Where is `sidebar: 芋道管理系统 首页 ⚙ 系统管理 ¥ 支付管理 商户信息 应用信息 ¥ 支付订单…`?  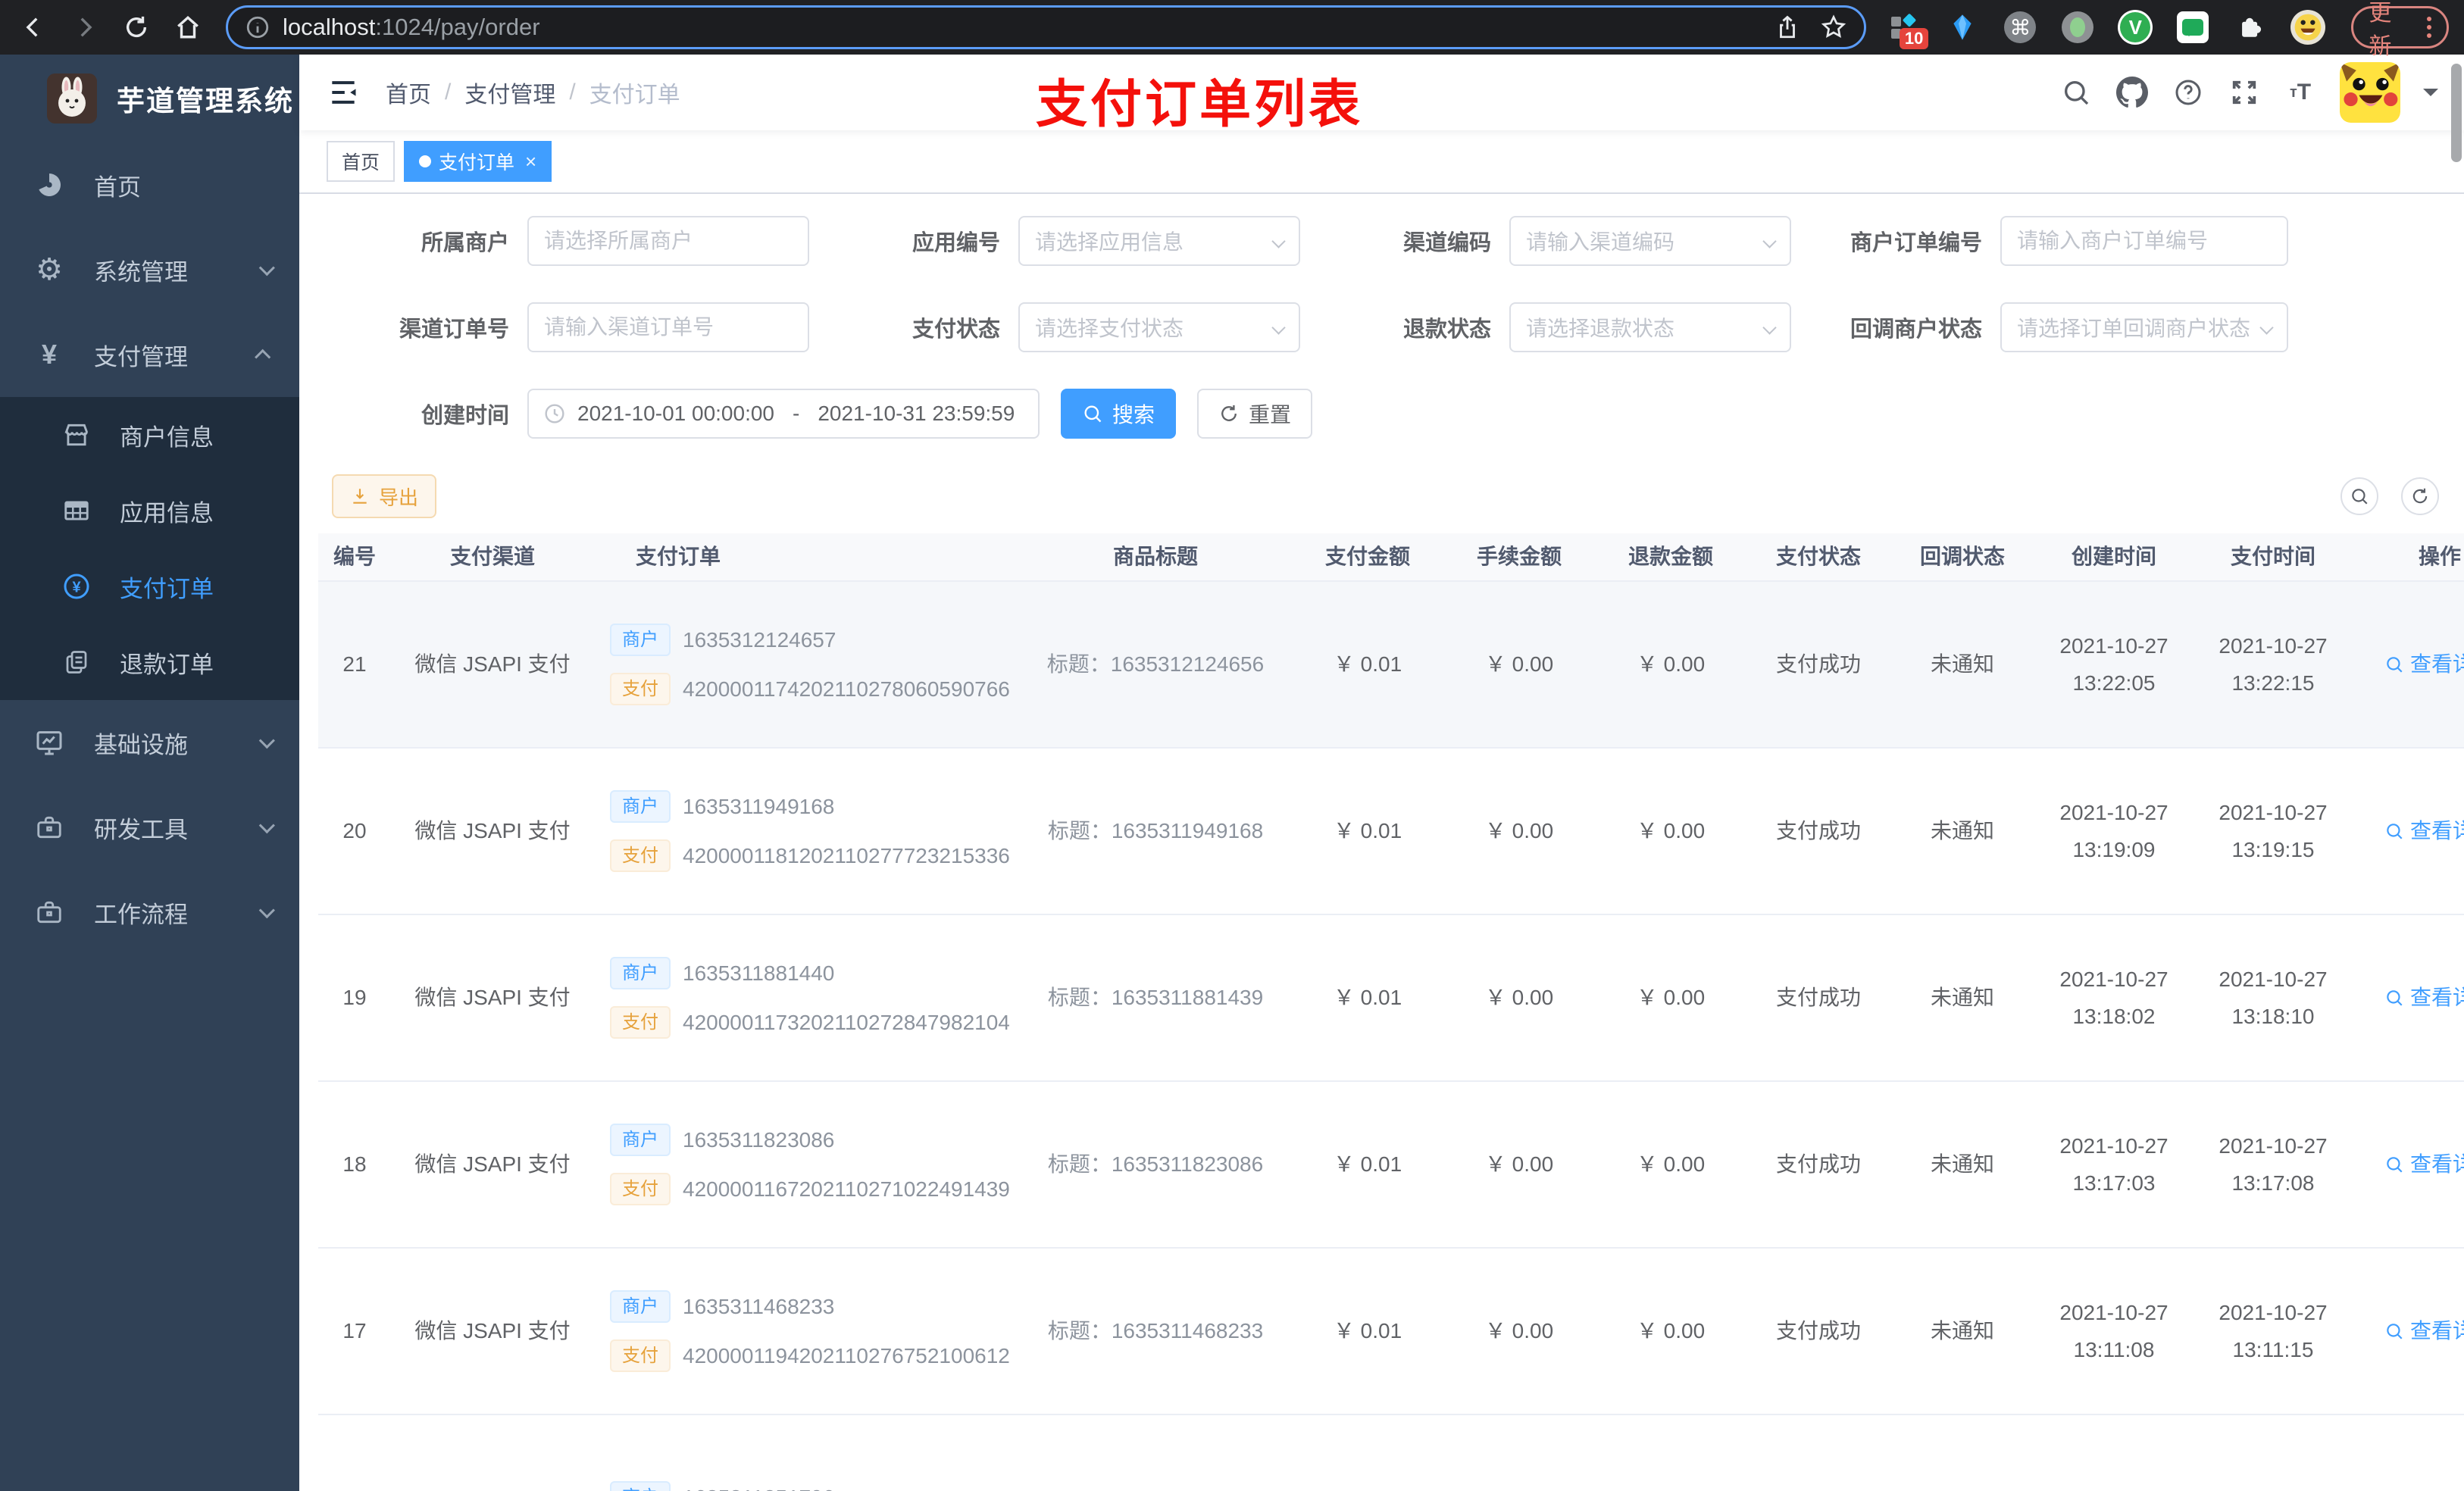 sidebar: 芋道管理系统 首页 ⚙ 系统管理 ¥ 支付管理 商户信息 应用信息 ¥ 支付订单… is located at coordinates (149, 773).